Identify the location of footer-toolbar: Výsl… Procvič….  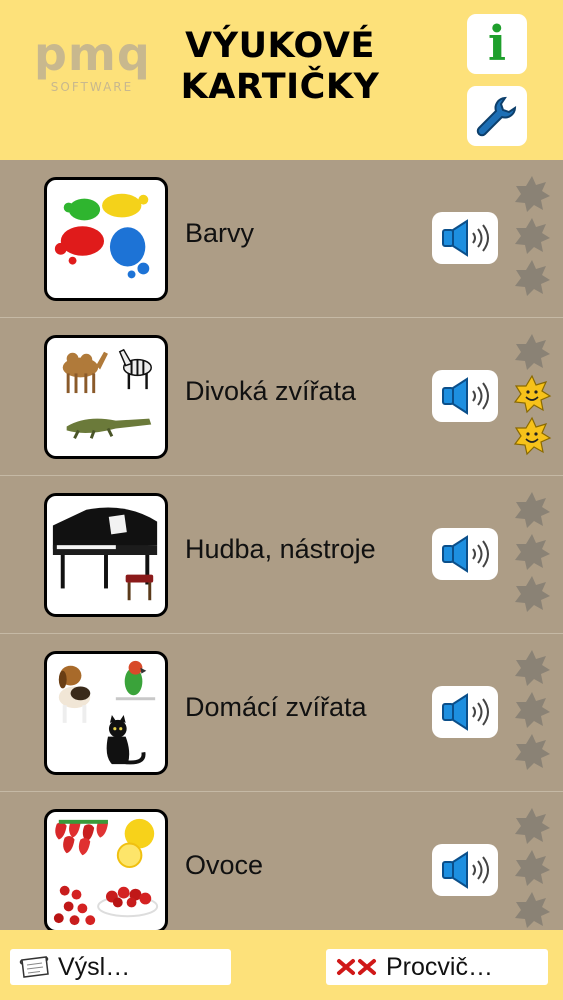
(281, 965).